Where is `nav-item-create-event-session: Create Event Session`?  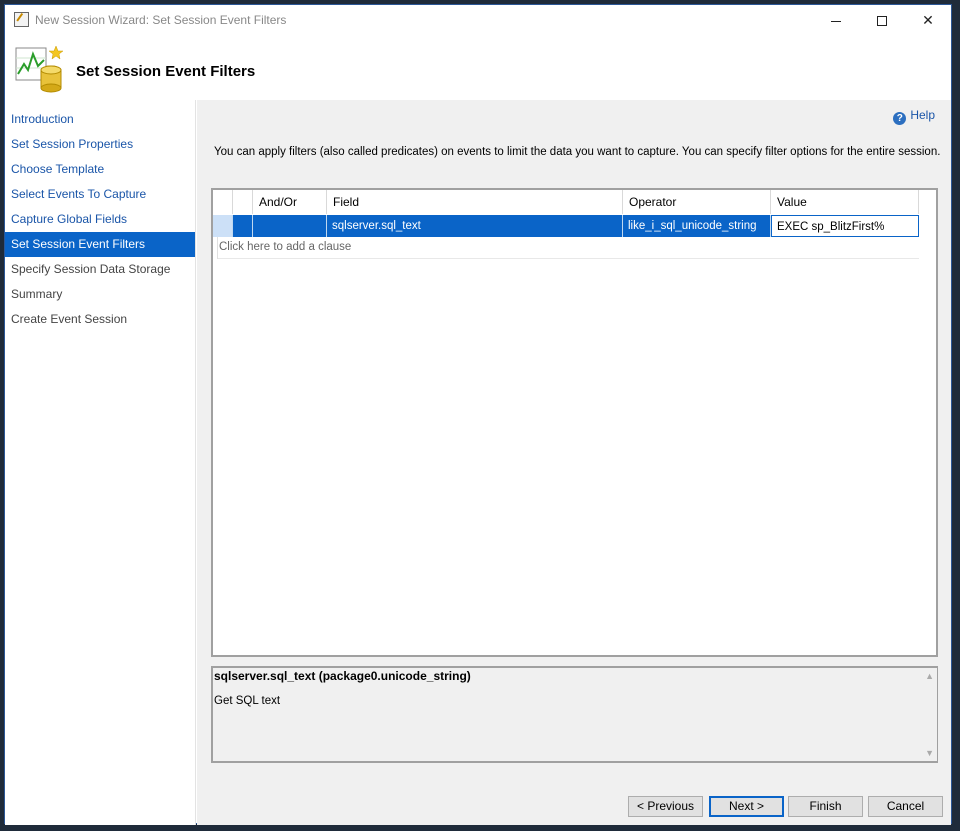 nav-item-create-event-session: Create Event Session is located at coordinates (69, 319).